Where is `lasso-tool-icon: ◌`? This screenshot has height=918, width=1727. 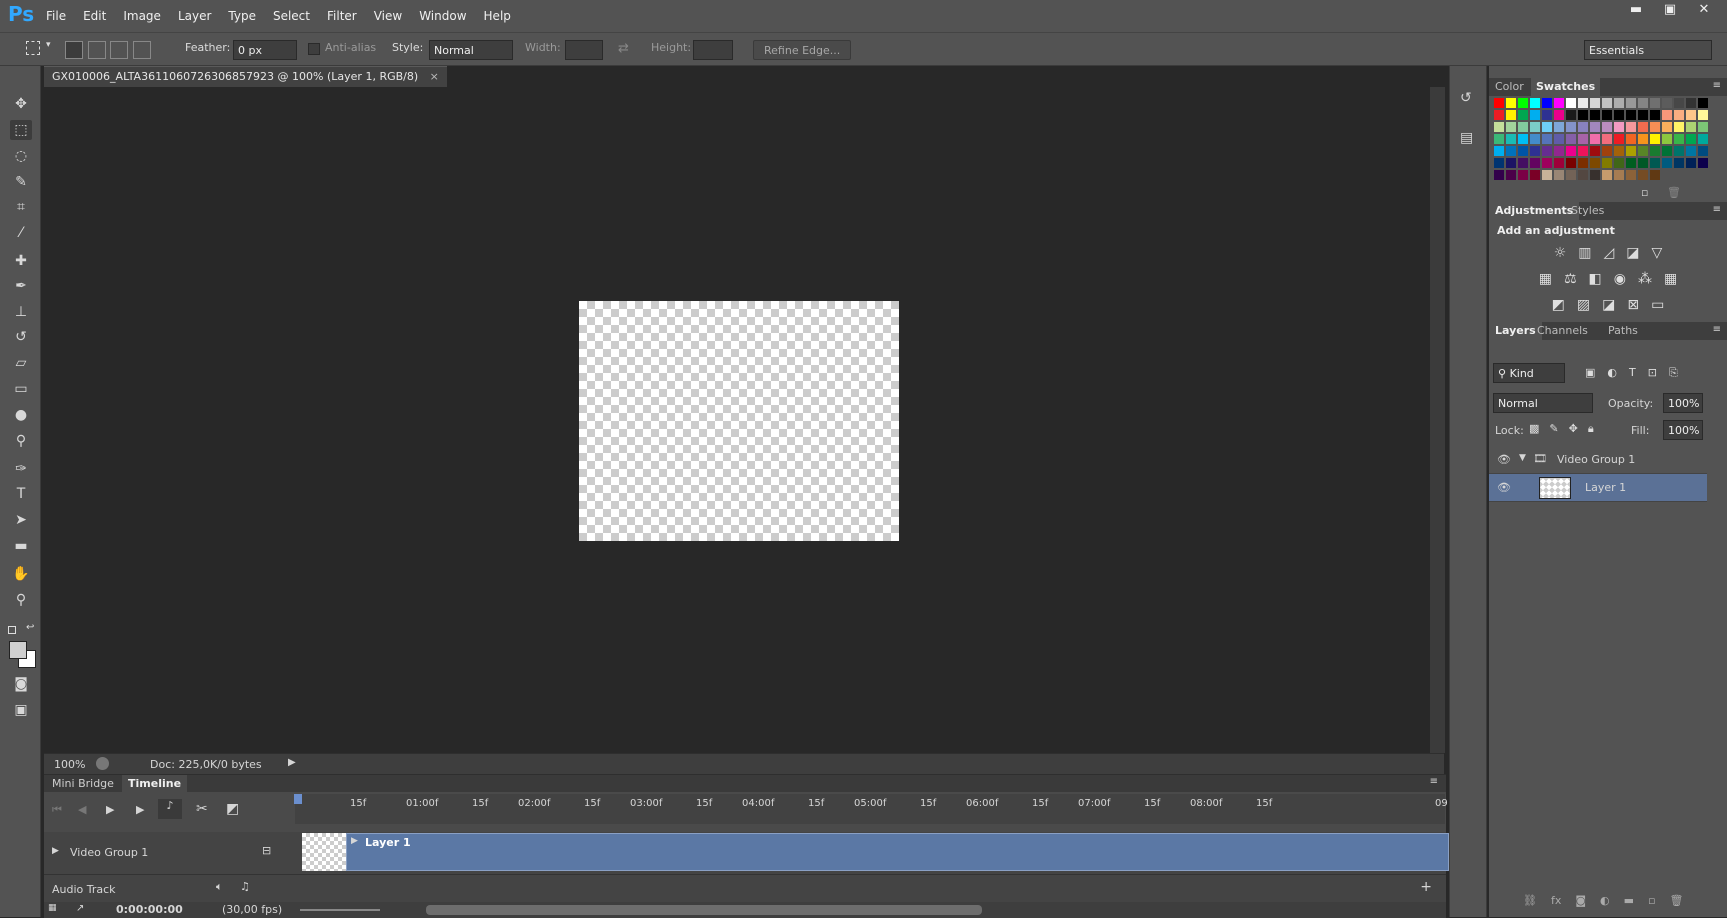
lasso-tool-icon: ◌ is located at coordinates (21, 156).